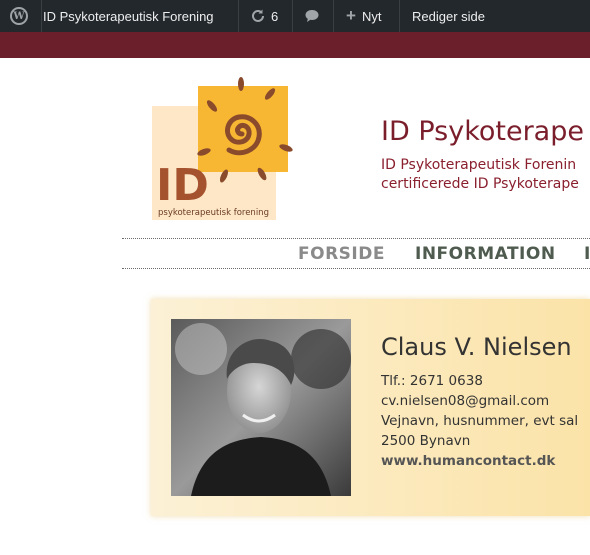 This screenshot has width=590, height=555. I want to click on new-content-button: + Nyt, so click(363, 16).